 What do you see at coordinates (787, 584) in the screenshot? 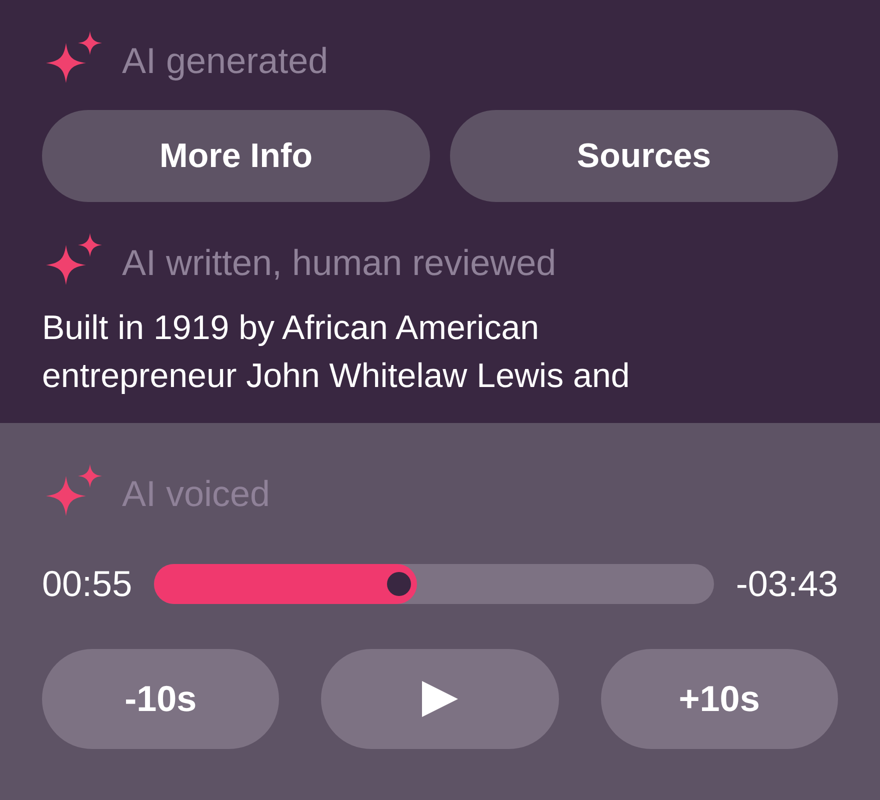
I see `remaining-time: -03:43` at bounding box center [787, 584].